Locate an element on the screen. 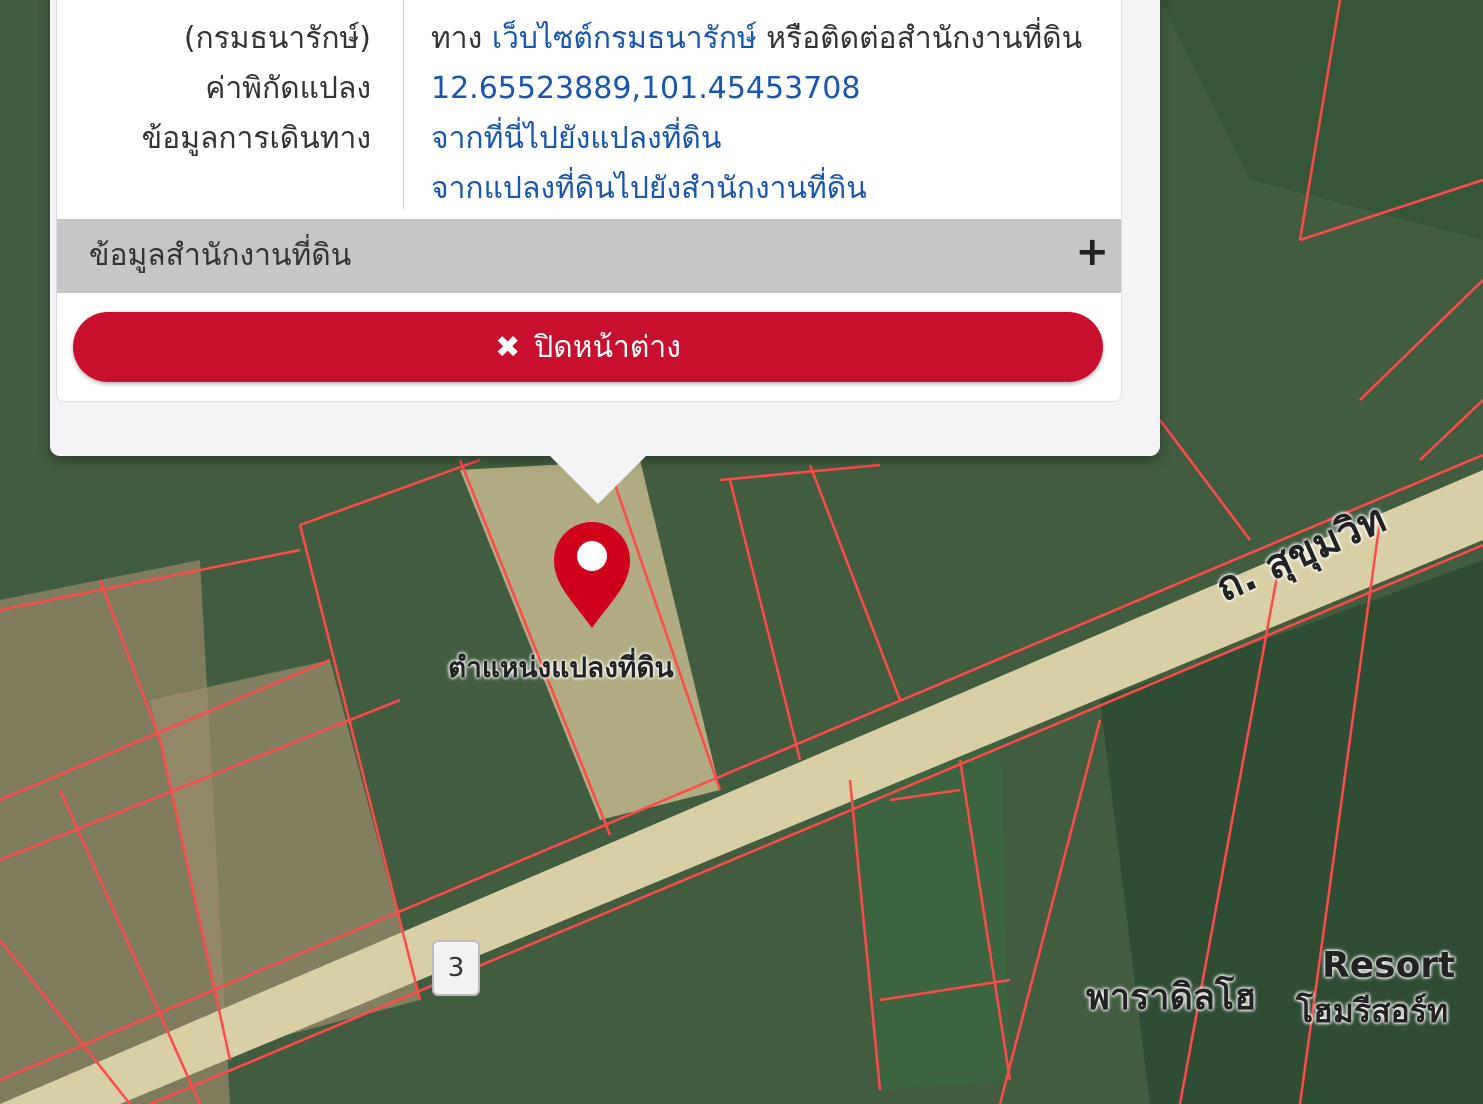 This screenshot has height=1104, width=1483. land-office-section-header: ข้อมูลสำนักงานที่ดิน + is located at coordinates (589, 256).